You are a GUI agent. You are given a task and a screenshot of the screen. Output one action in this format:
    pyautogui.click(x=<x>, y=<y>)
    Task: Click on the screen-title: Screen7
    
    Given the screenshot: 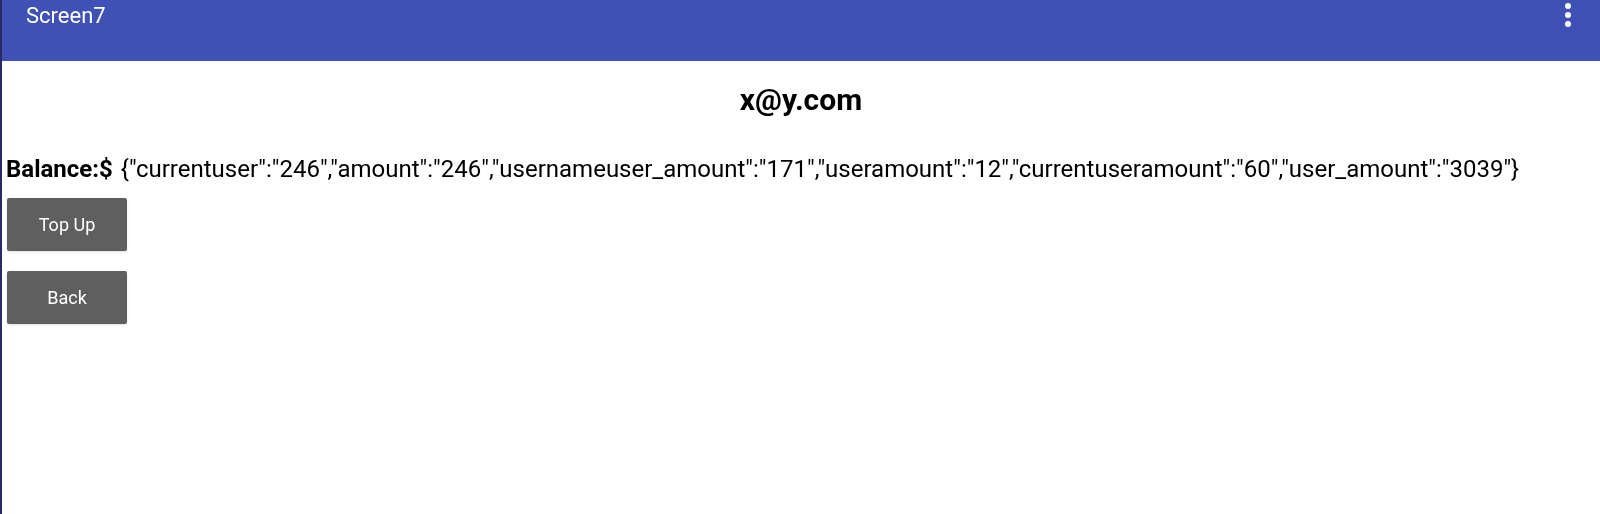 What is the action you would take?
    pyautogui.click(x=66, y=16)
    